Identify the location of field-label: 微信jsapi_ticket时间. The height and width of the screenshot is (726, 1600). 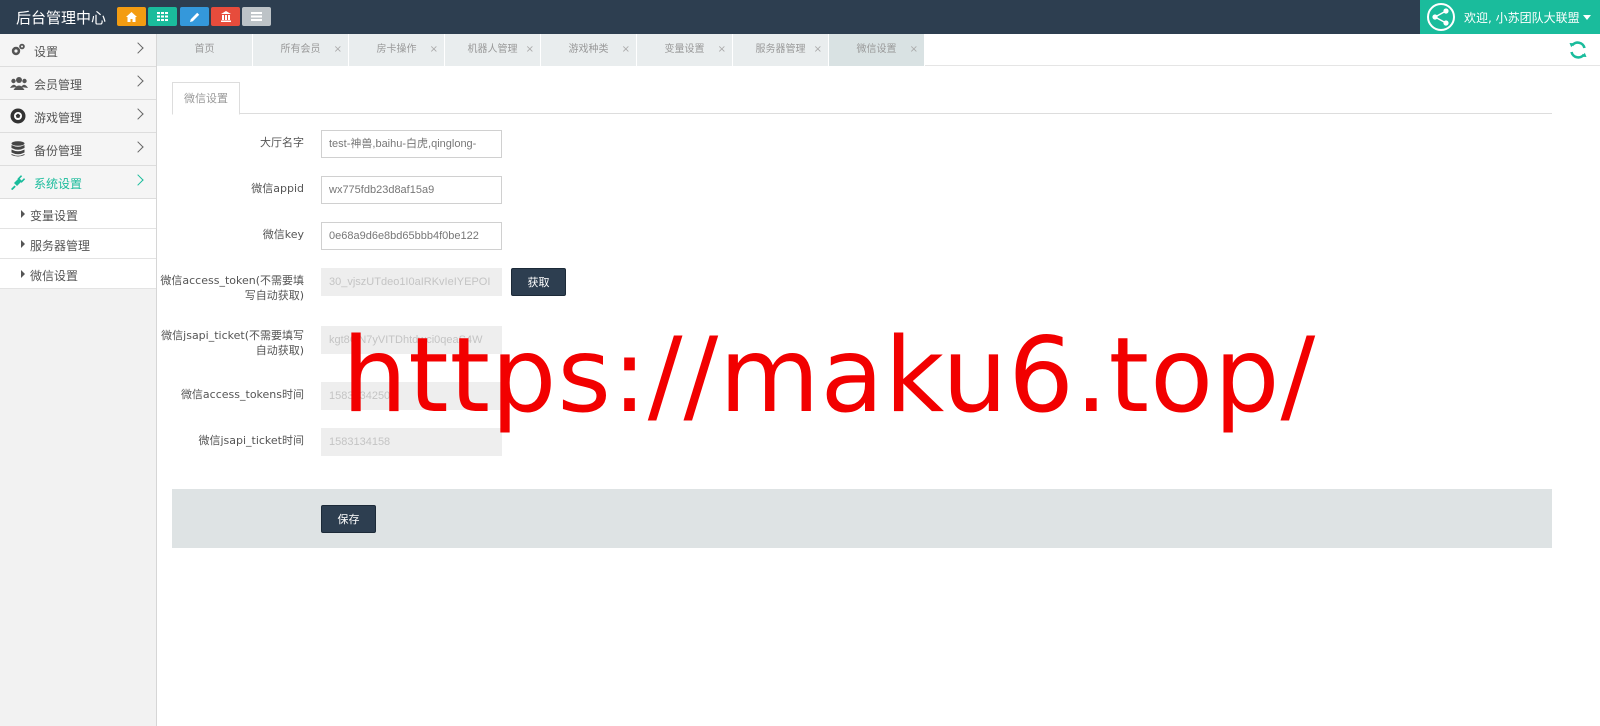
(251, 440).